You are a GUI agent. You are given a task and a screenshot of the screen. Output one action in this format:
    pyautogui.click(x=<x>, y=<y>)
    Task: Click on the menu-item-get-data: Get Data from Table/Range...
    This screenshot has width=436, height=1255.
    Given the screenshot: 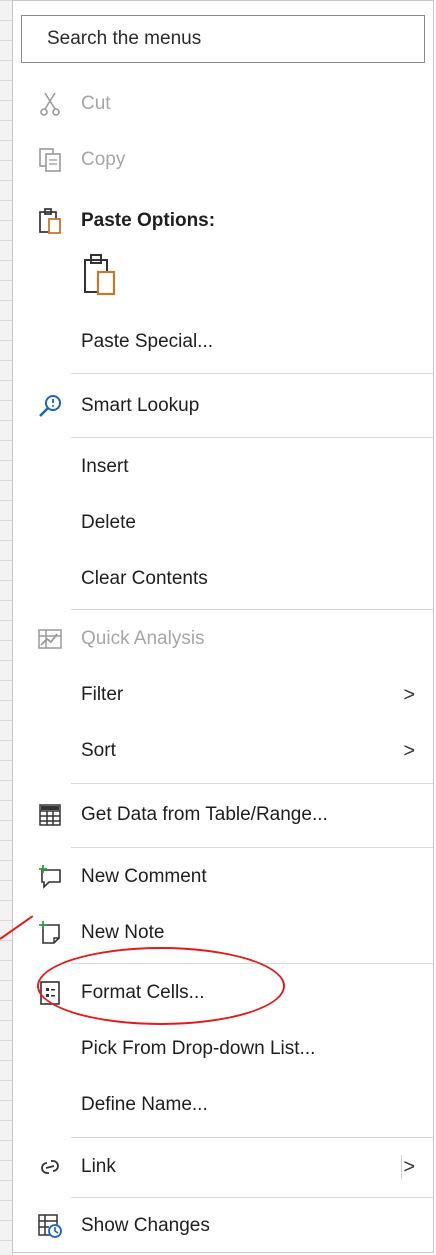 What is the action you would take?
    pyautogui.click(x=223, y=815)
    